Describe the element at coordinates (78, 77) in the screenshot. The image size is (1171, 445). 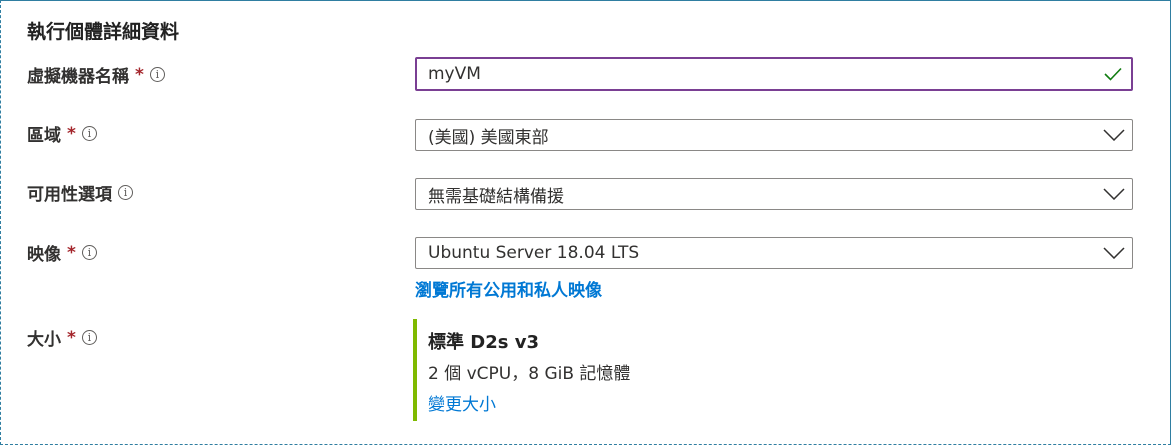
I see `vm-name-label-text: 虛擬機器名稱` at that location.